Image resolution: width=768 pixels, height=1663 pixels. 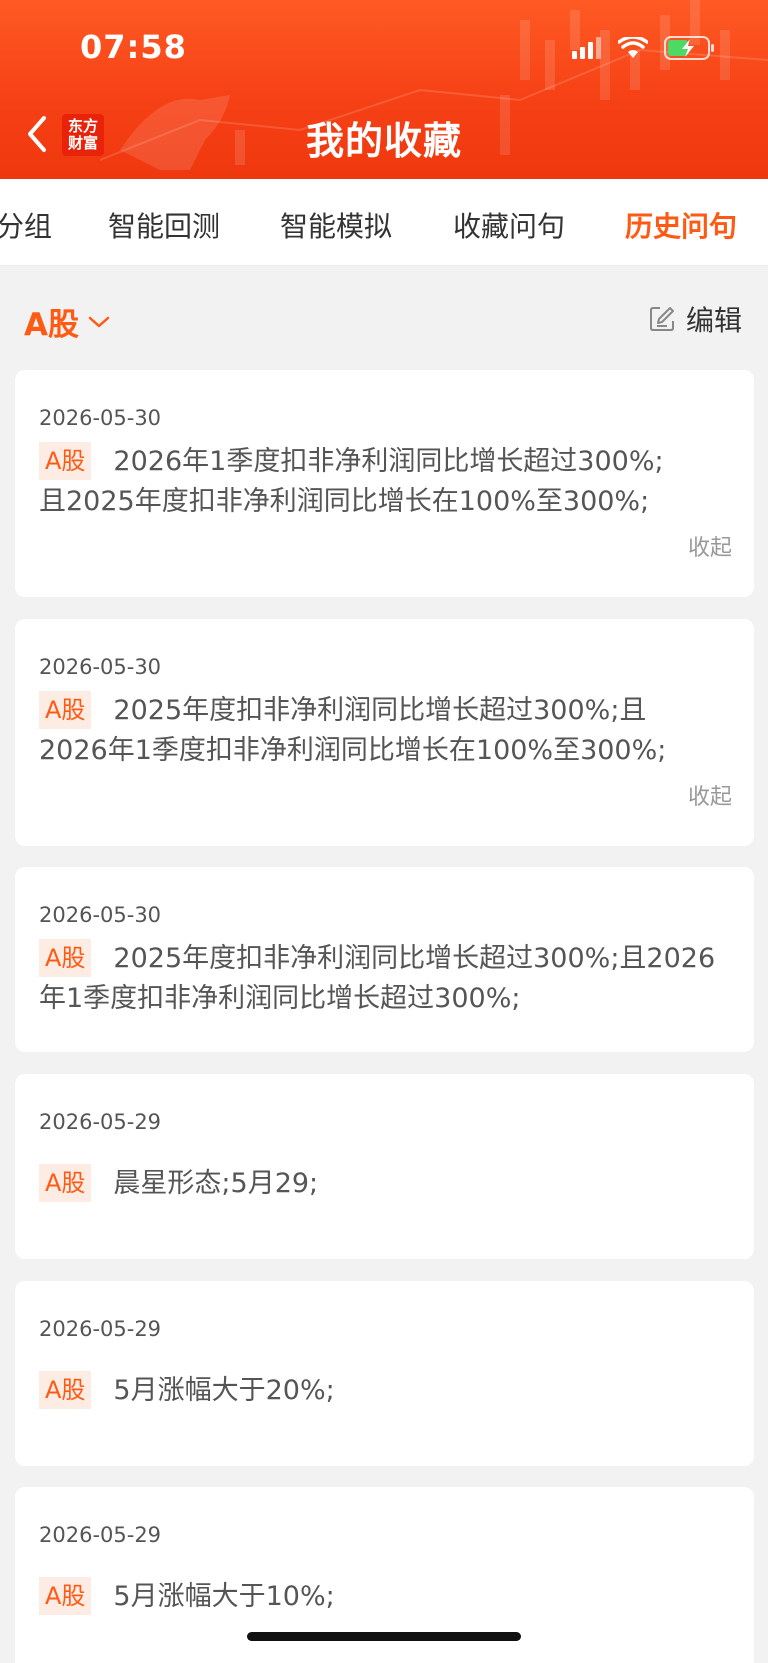 What do you see at coordinates (661, 319) in the screenshot?
I see `edit-icon` at bounding box center [661, 319].